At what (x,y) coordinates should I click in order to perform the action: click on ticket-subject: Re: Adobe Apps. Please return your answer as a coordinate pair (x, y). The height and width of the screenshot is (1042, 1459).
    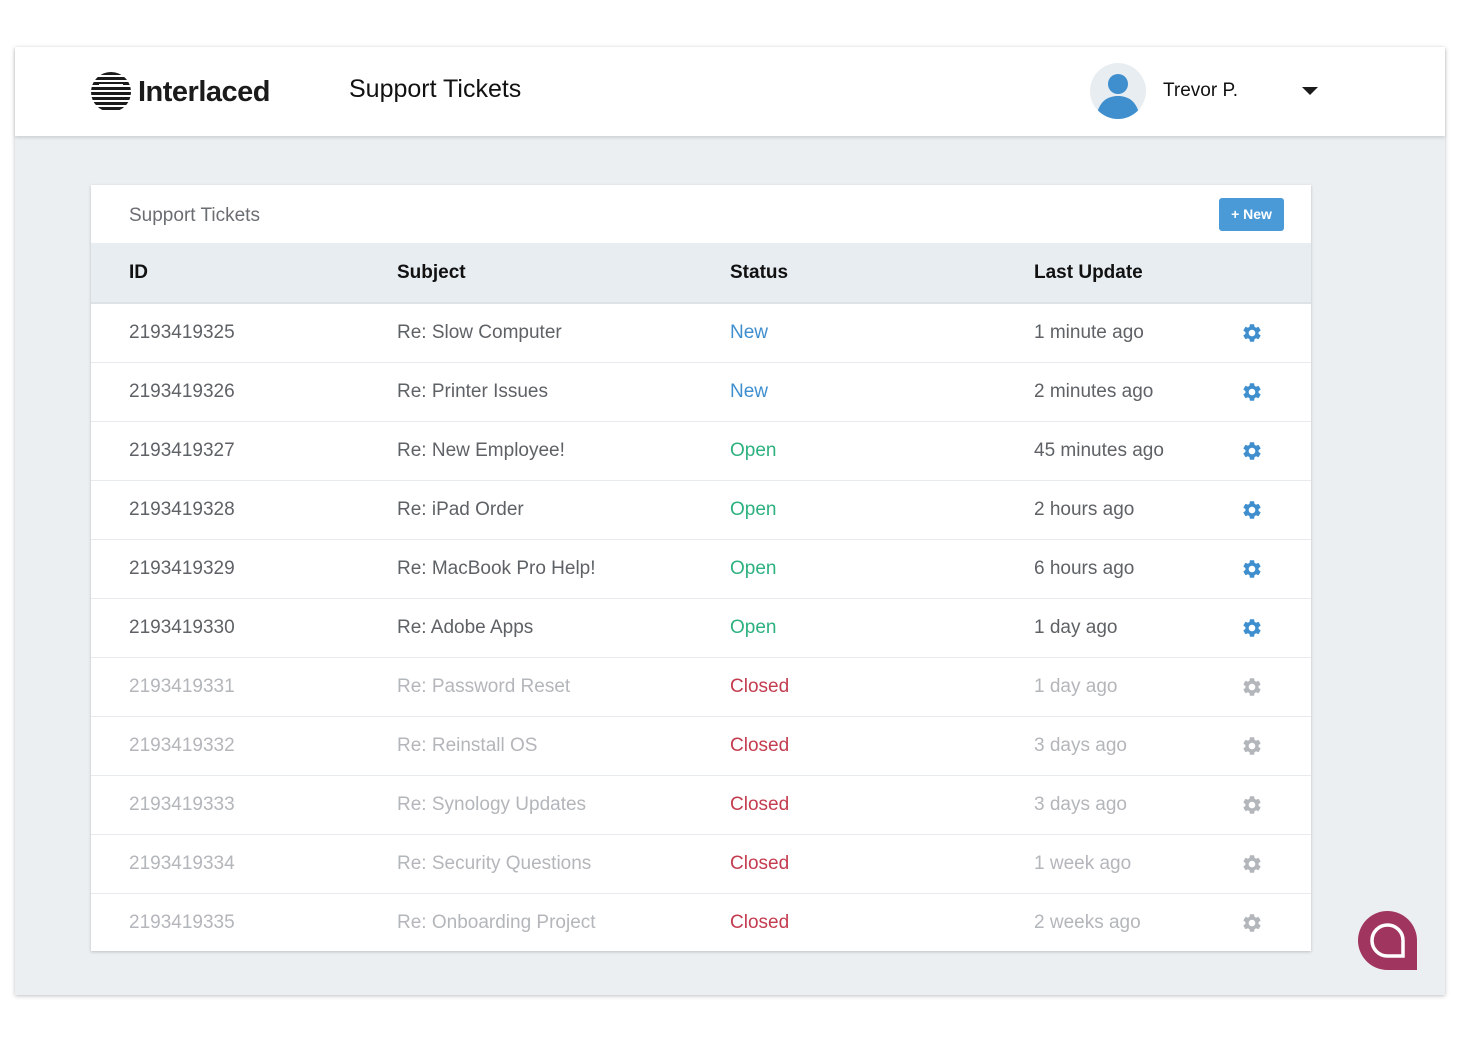
    Looking at the image, I should click on (465, 628).